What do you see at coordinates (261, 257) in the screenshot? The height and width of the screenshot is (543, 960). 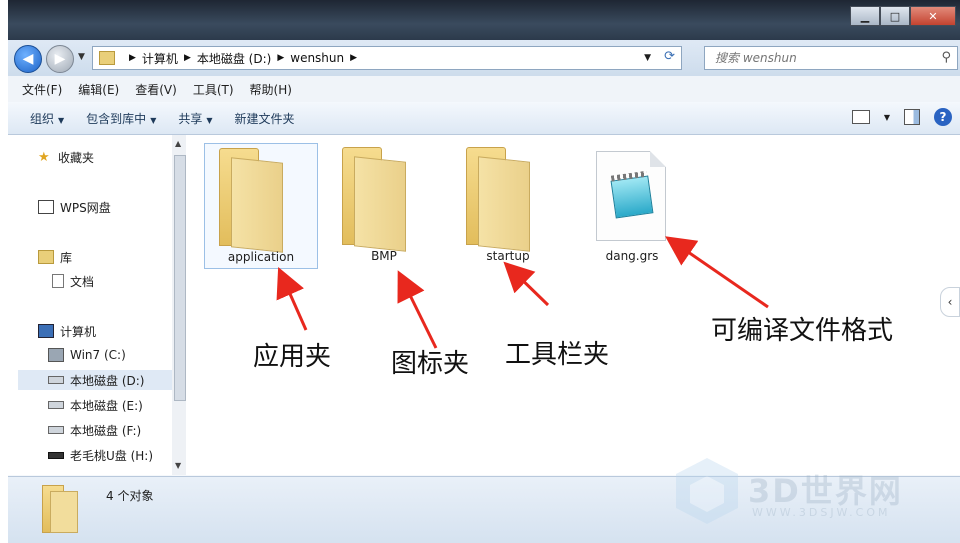 I see `file-name: application` at bounding box center [261, 257].